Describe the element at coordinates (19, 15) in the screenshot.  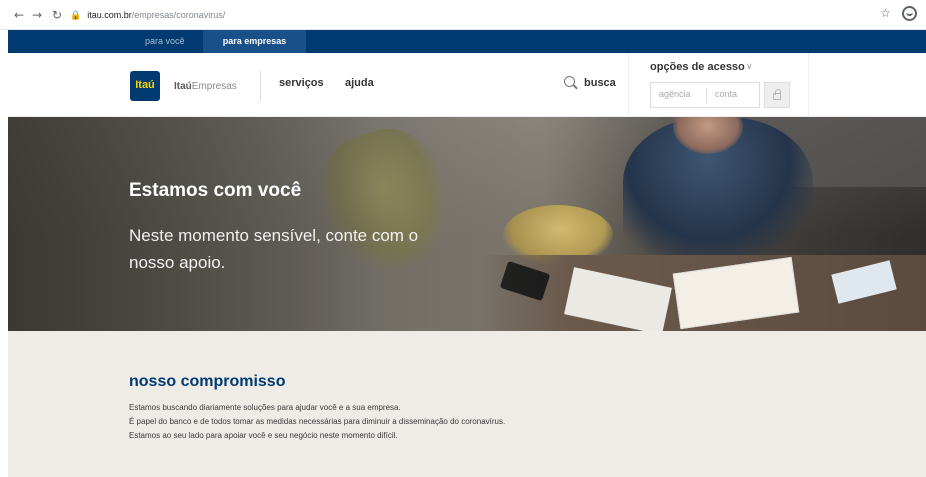
I see `back-arrow-icon: ←` at that location.